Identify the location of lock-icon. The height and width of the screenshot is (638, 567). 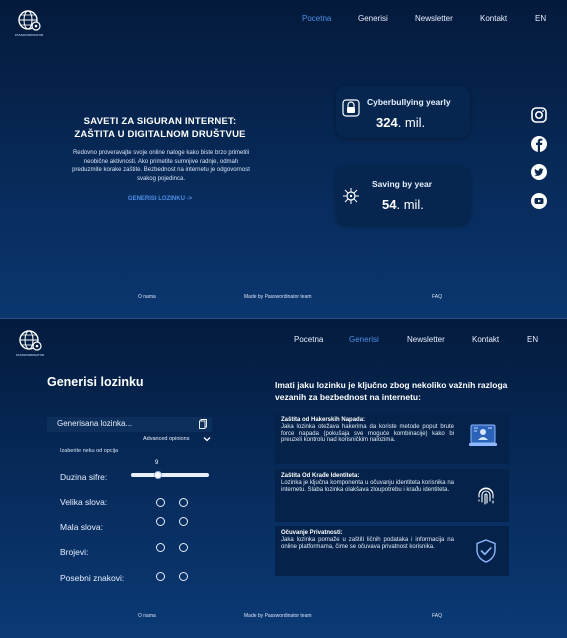
(351, 108).